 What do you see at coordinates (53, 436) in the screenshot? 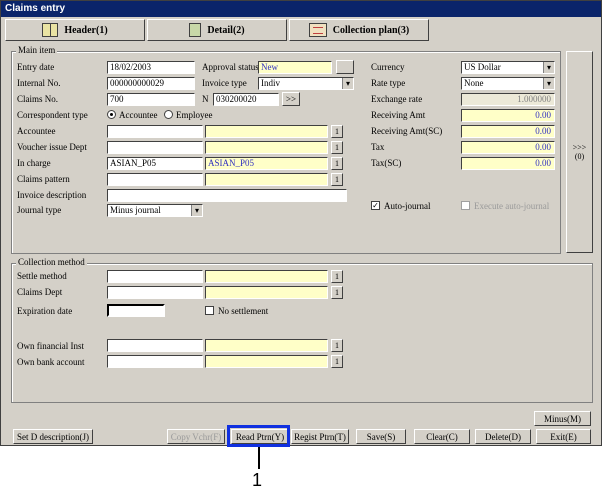
I see `set-d-description-button: Set D description(J)` at bounding box center [53, 436].